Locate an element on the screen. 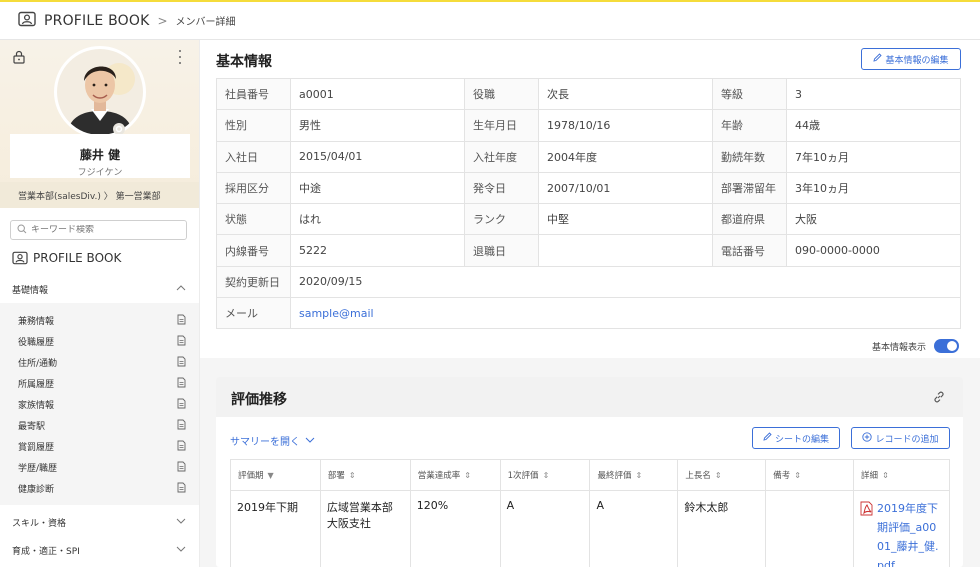 Image resolution: width=980 pixels, height=567 pixels. sidebar-item-label: 家族情報 is located at coordinates (36, 406).